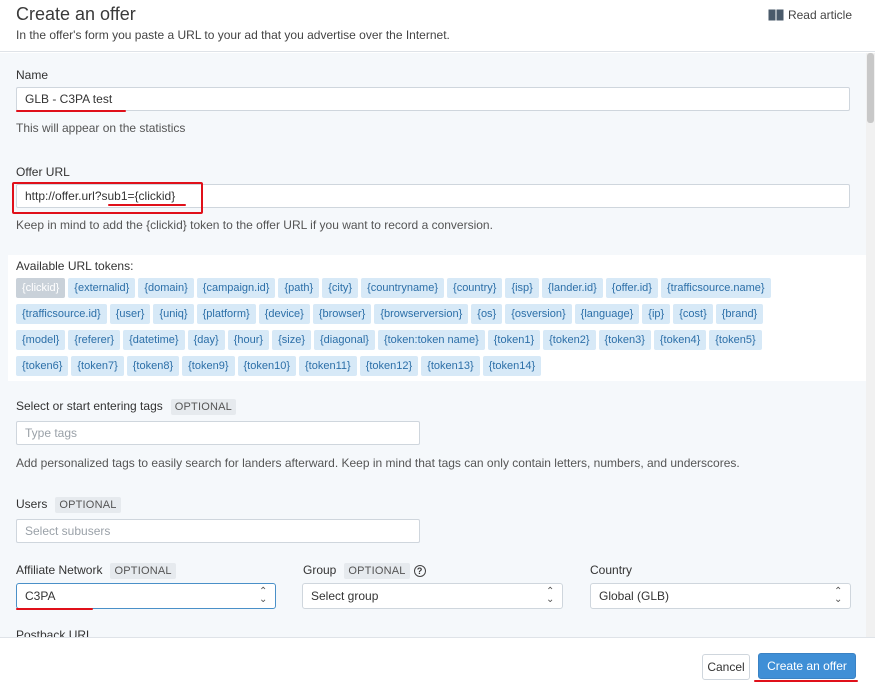 The image size is (875, 691). Describe the element at coordinates (431, 340) in the screenshot. I see `token-chip: {token:token name}` at that location.